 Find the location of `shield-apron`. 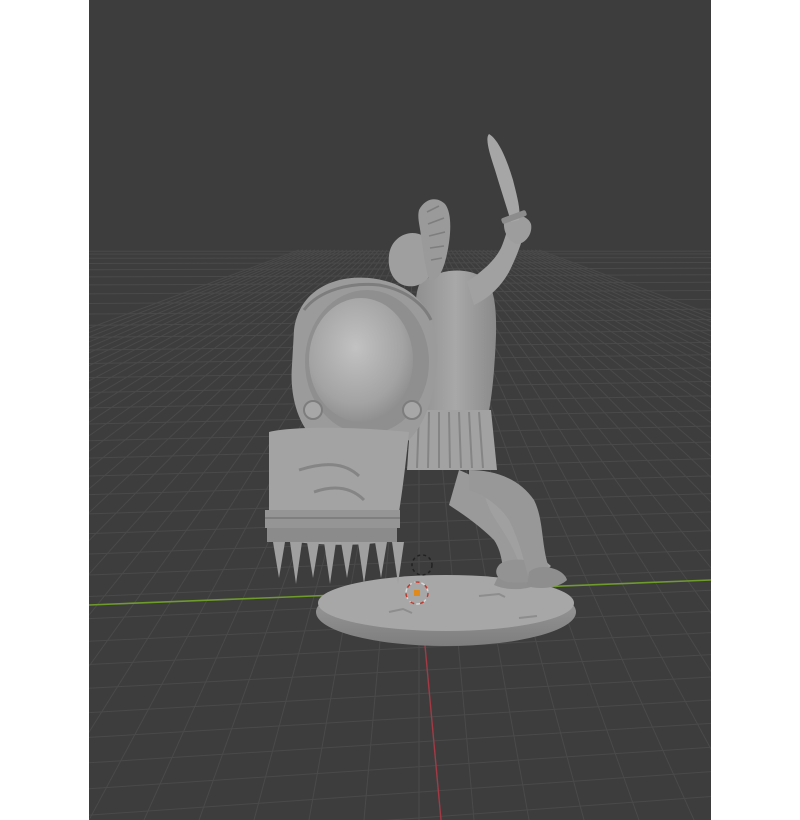

shield-apron is located at coordinates (337, 486).